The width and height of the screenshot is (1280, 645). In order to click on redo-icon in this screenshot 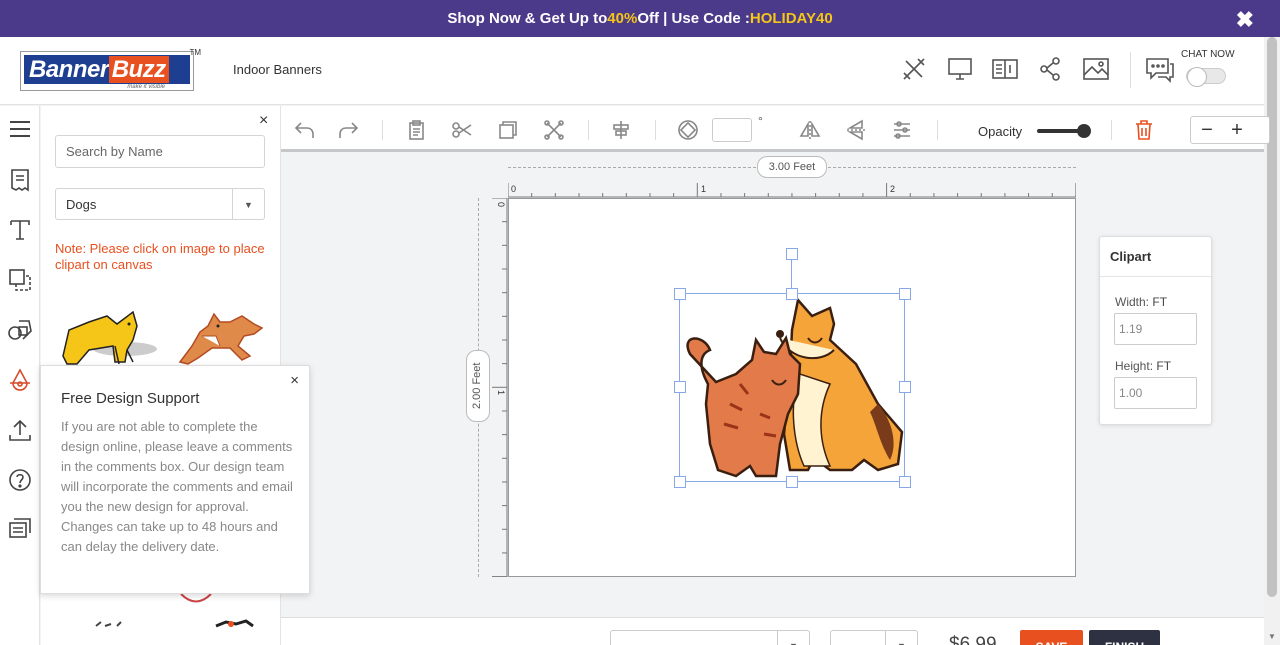, I will do `click(349, 130)`.